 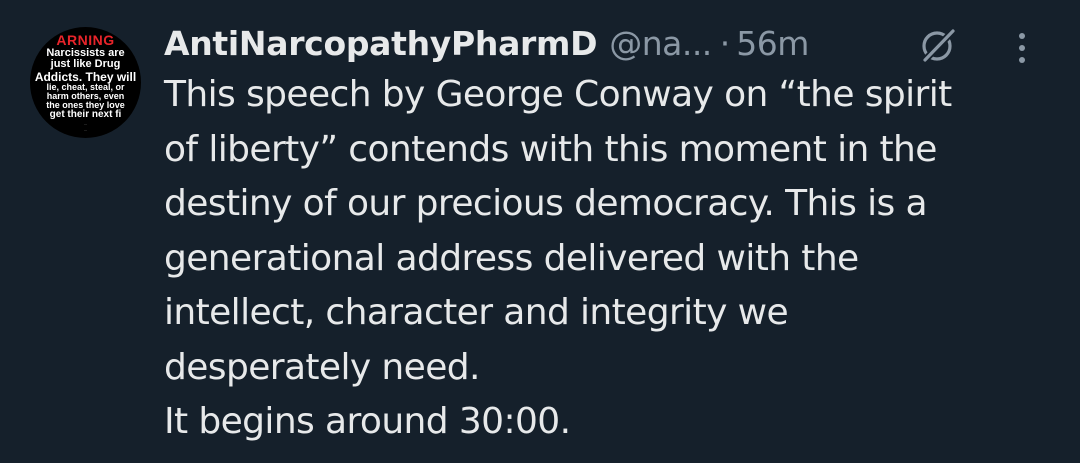 What do you see at coordinates (476, 312) in the screenshot?
I see `tweet-text-line: intellect, character and integrity we` at bounding box center [476, 312].